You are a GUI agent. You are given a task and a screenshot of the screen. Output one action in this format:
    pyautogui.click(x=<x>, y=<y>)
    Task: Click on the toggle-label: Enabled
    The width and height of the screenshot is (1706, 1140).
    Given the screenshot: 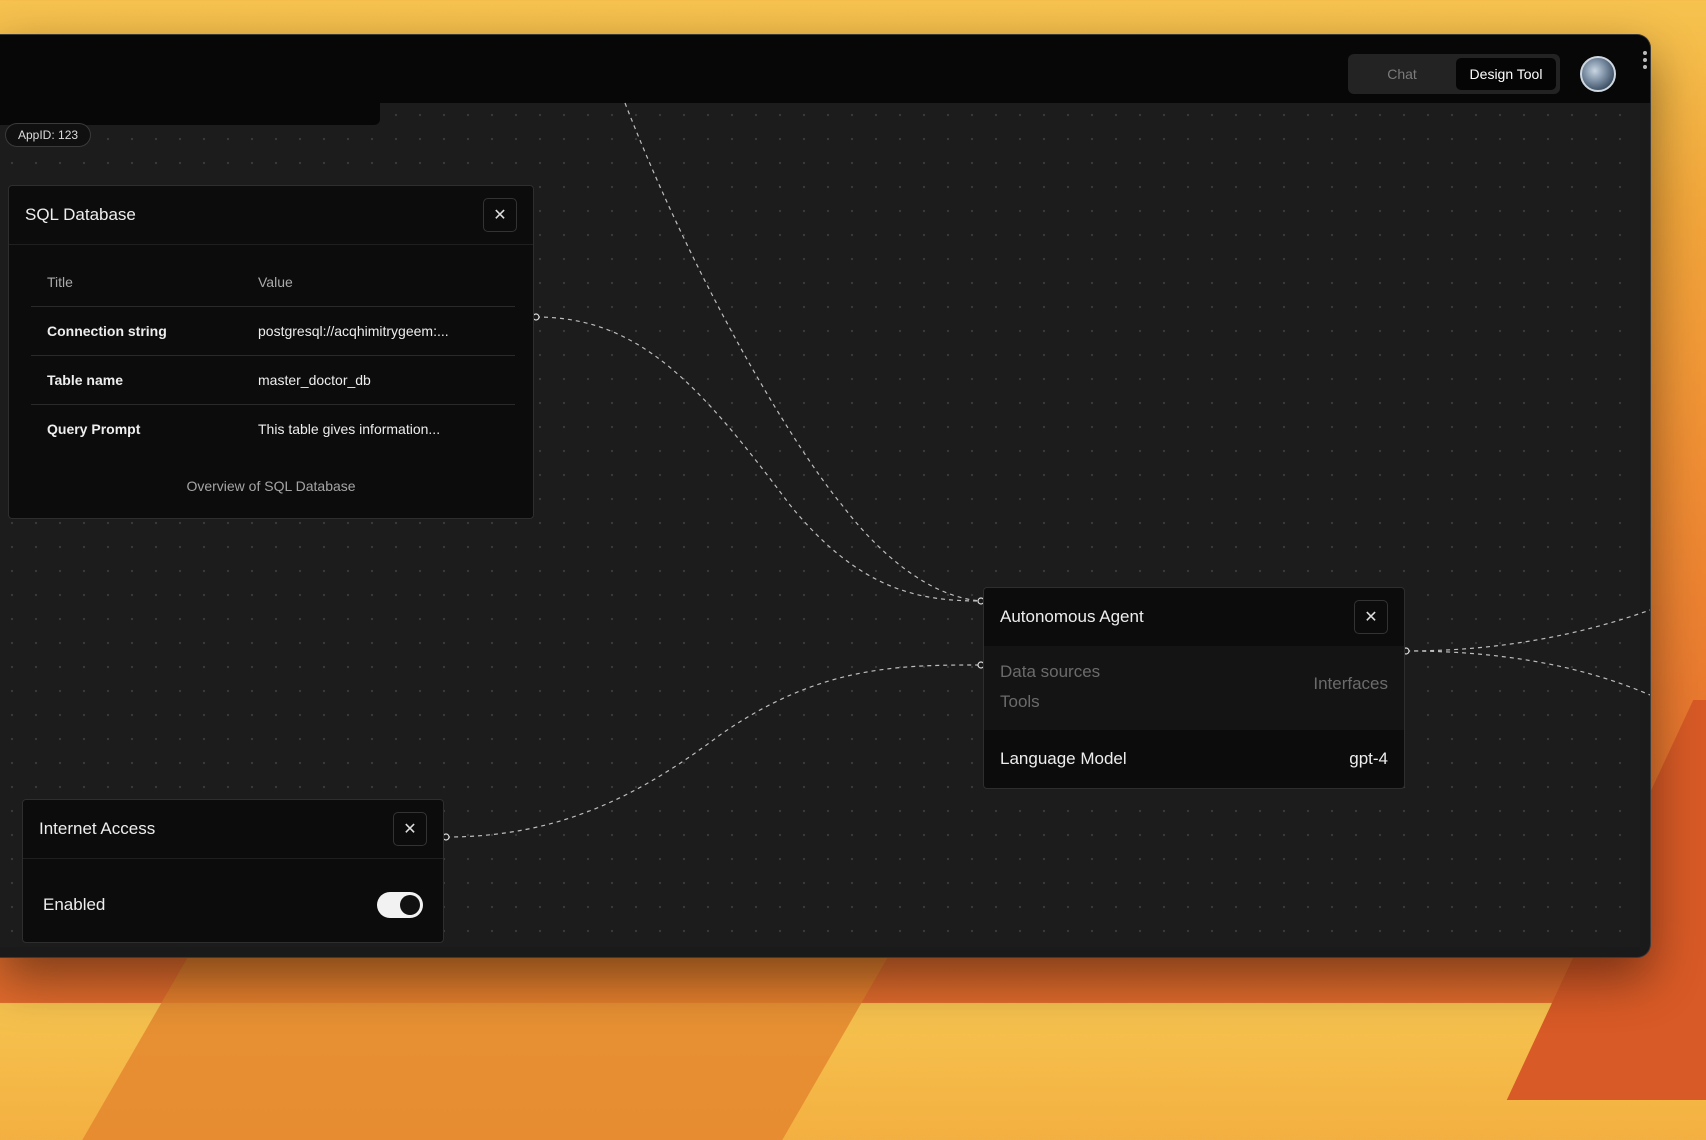 What is the action you would take?
    pyautogui.click(x=74, y=904)
    